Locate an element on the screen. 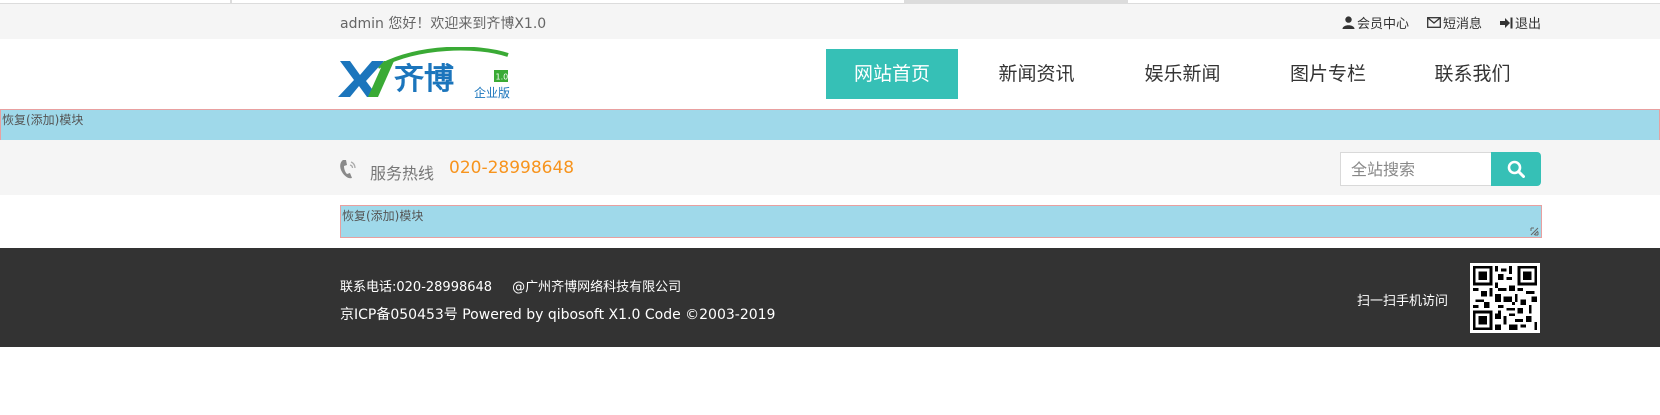 Image resolution: width=1660 pixels, height=415 pixels. logo-edition: 企业版 is located at coordinates (492, 92).